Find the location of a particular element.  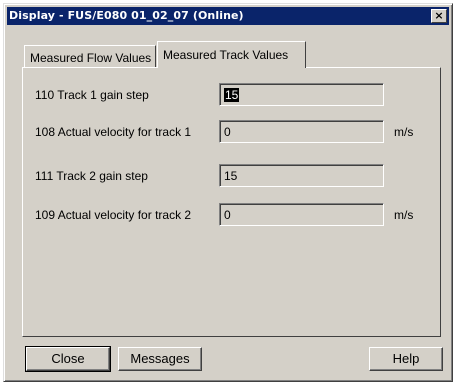

tab-label: Measured Track Values is located at coordinates (226, 55).